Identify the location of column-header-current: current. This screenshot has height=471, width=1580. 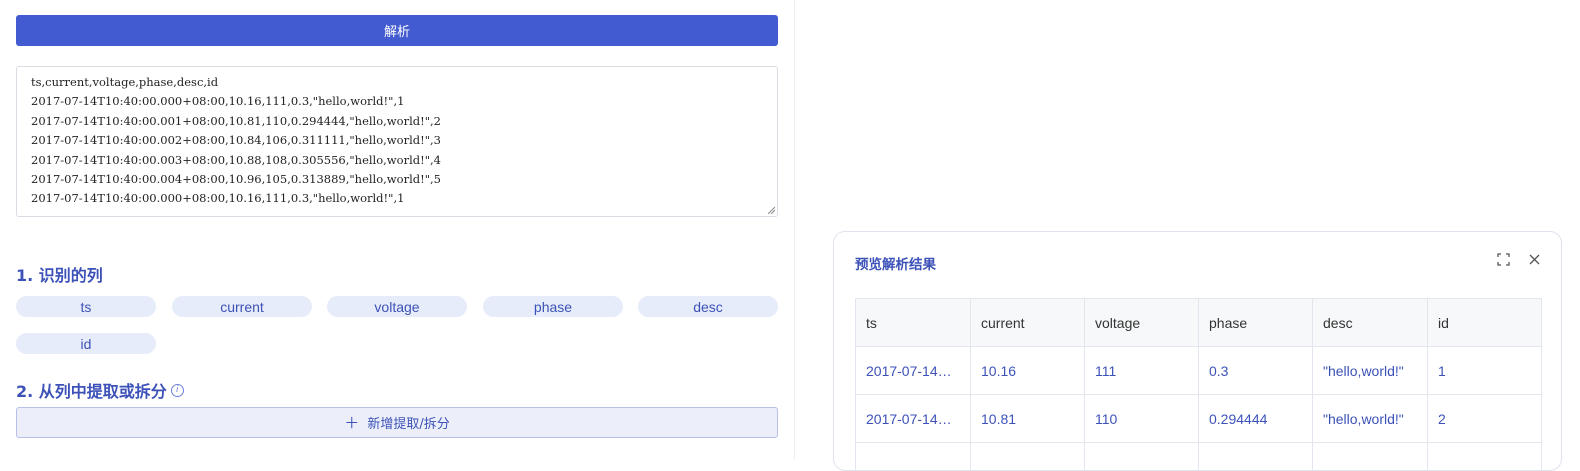
(1028, 323).